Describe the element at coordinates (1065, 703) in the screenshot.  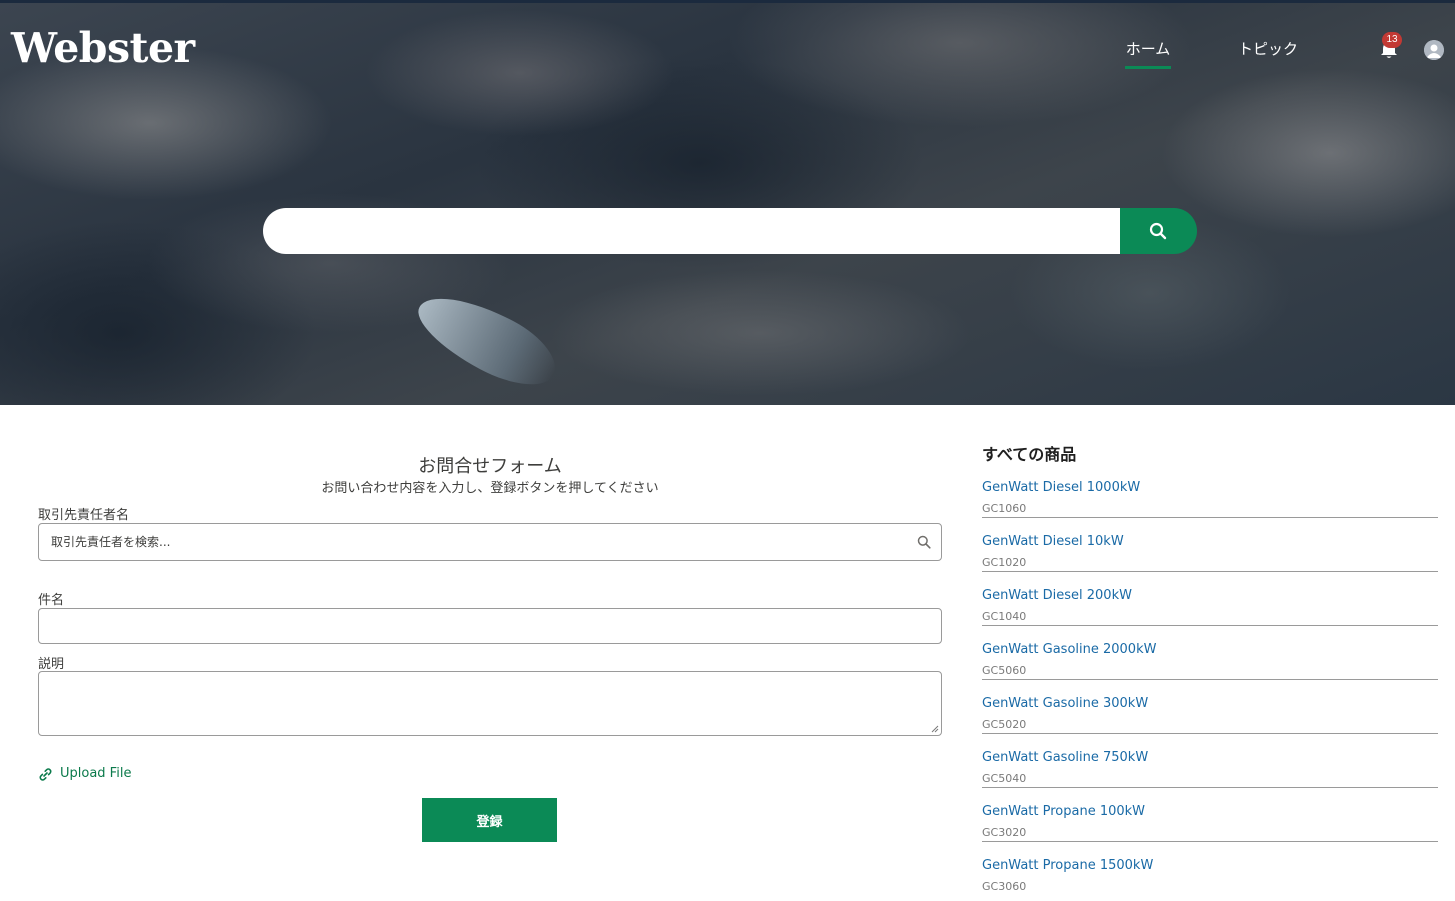
I see `product-link: GenWatt Gasoline 300kW` at that location.